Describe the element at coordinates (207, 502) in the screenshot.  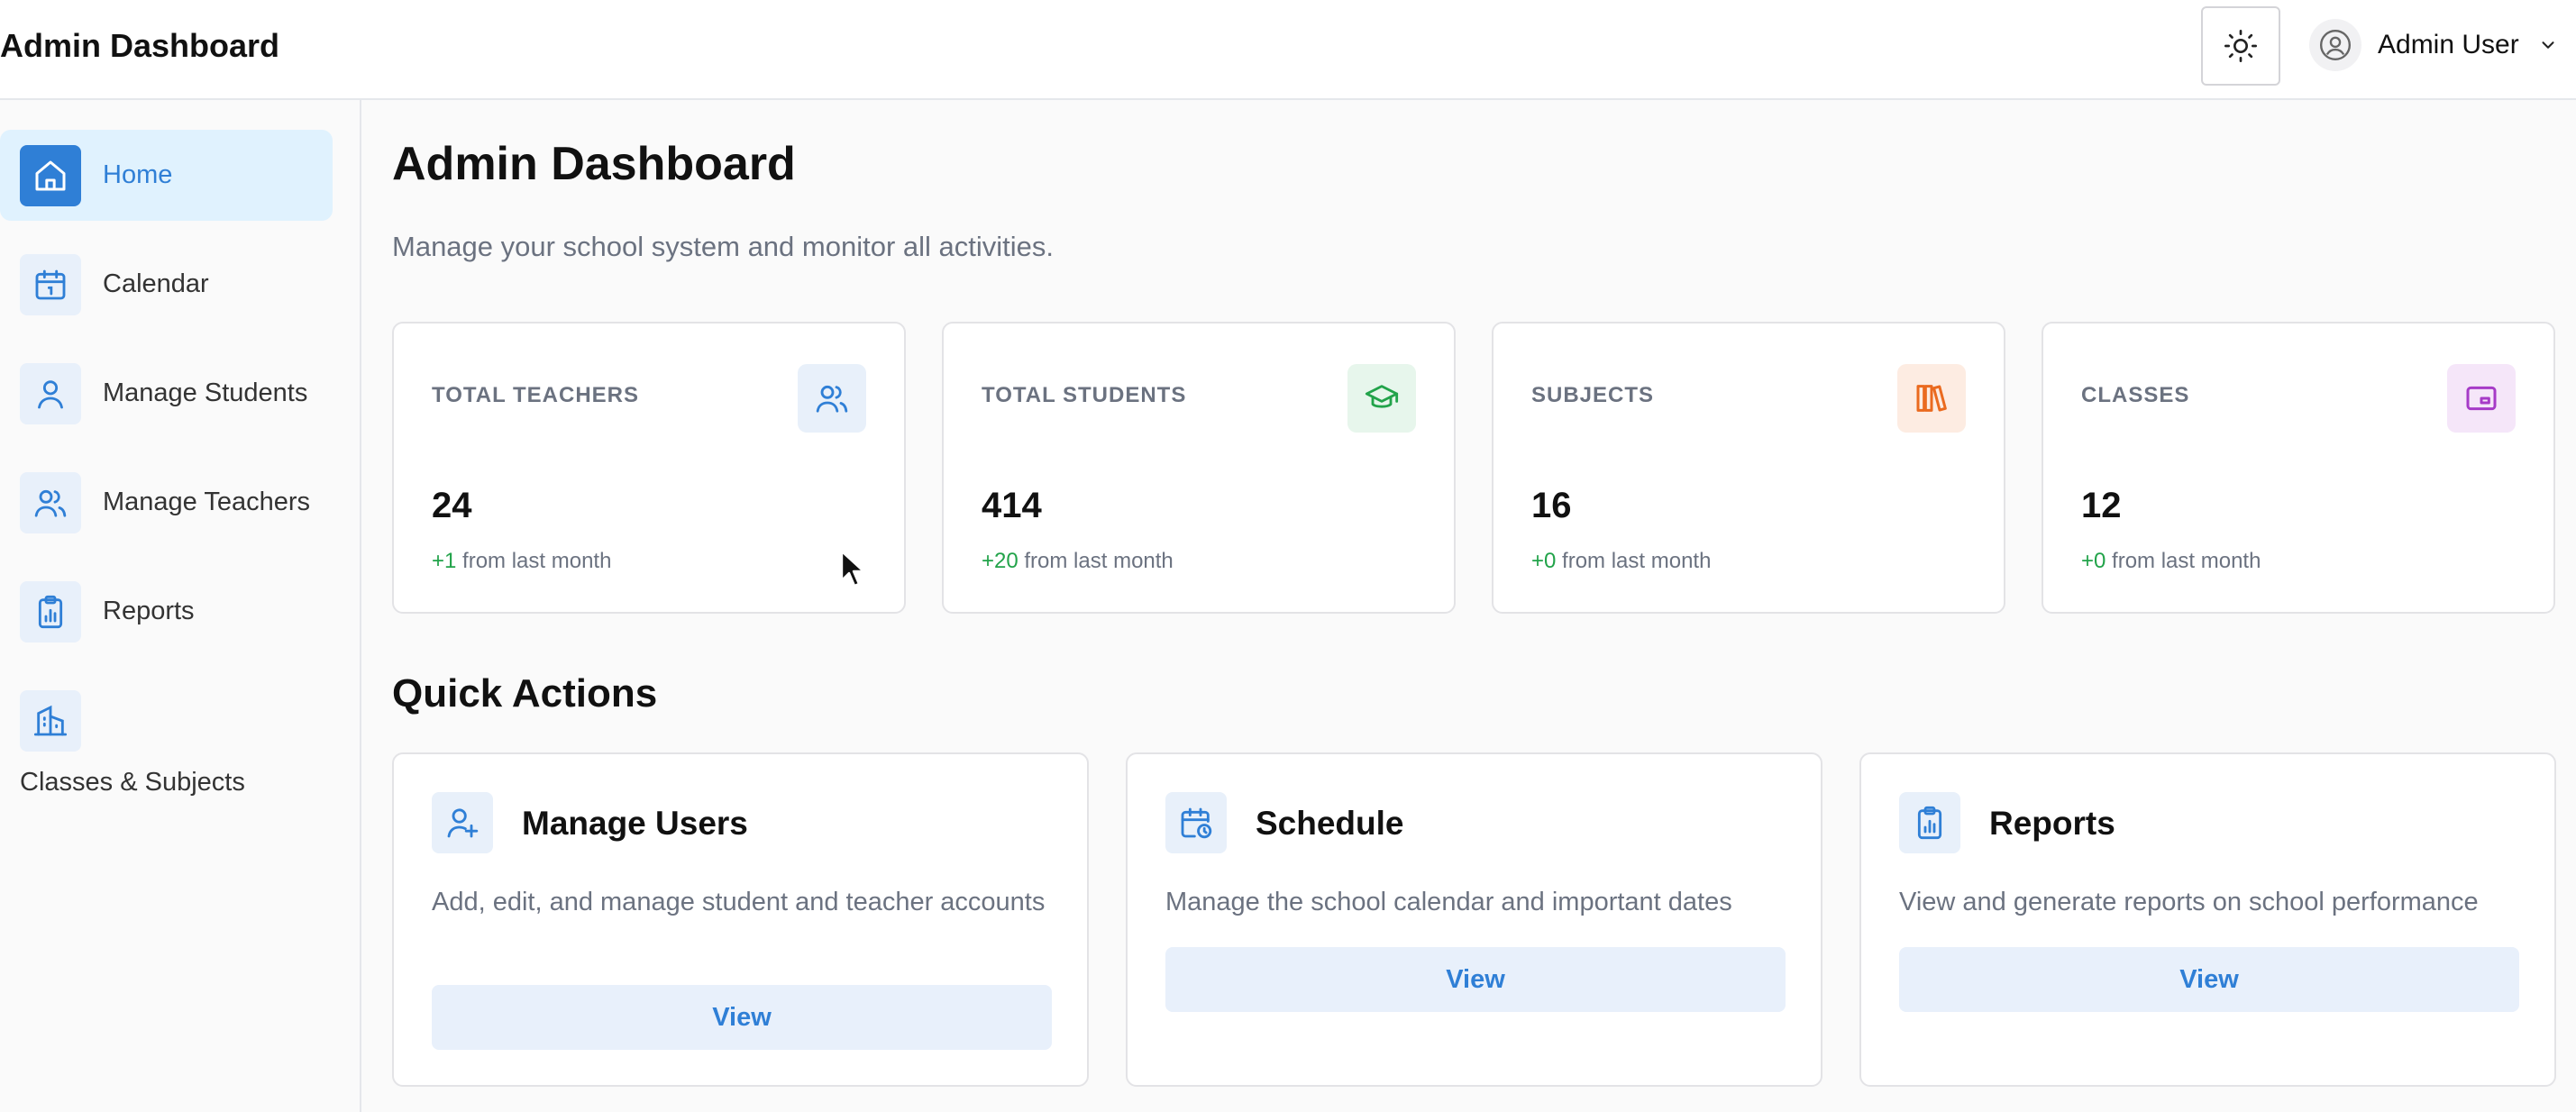
I see `sidebar-item-label: Manage Teachers` at that location.